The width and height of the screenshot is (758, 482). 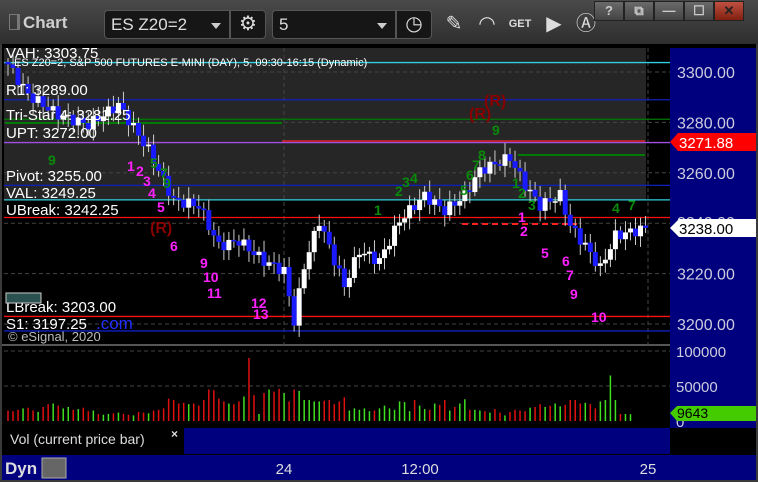 I want to click on sequential-count: 4, so click(x=152, y=193).